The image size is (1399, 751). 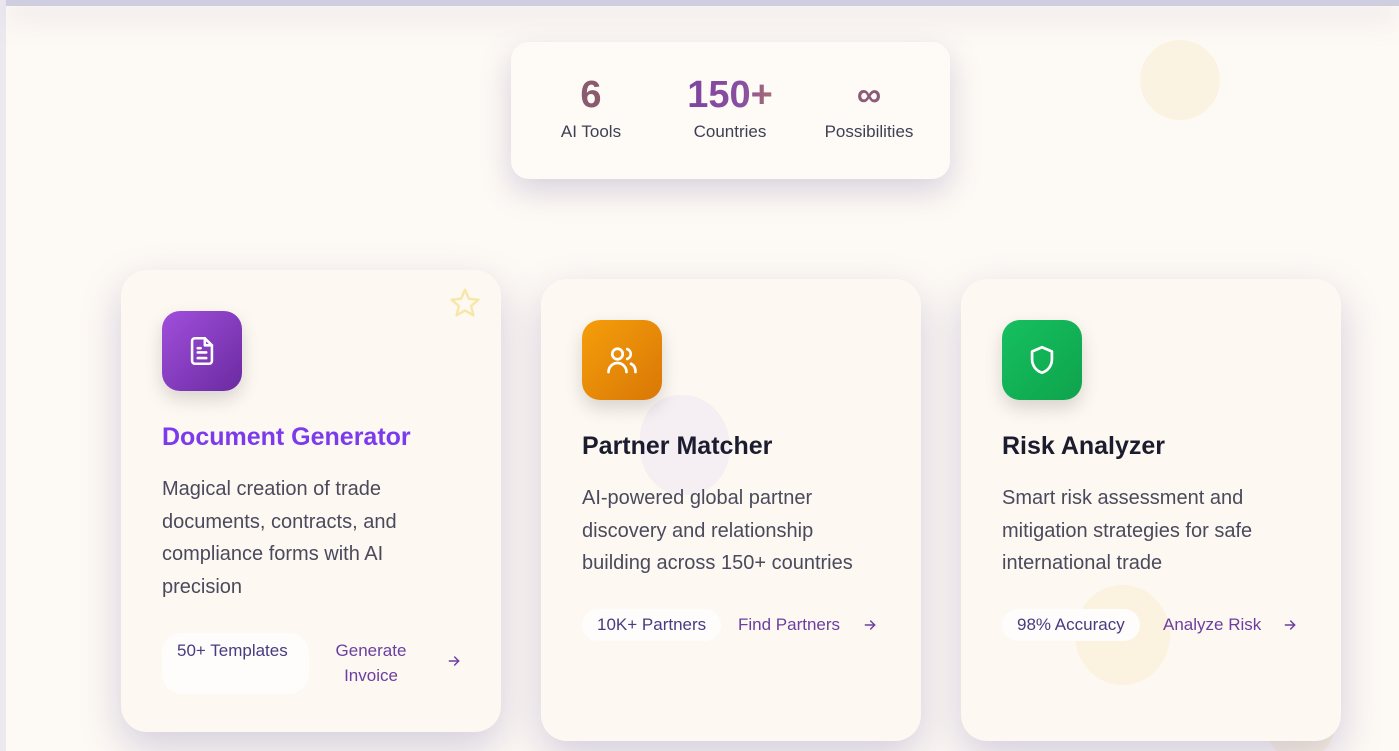 I want to click on card-title: Risk Analyzer, so click(x=1084, y=446).